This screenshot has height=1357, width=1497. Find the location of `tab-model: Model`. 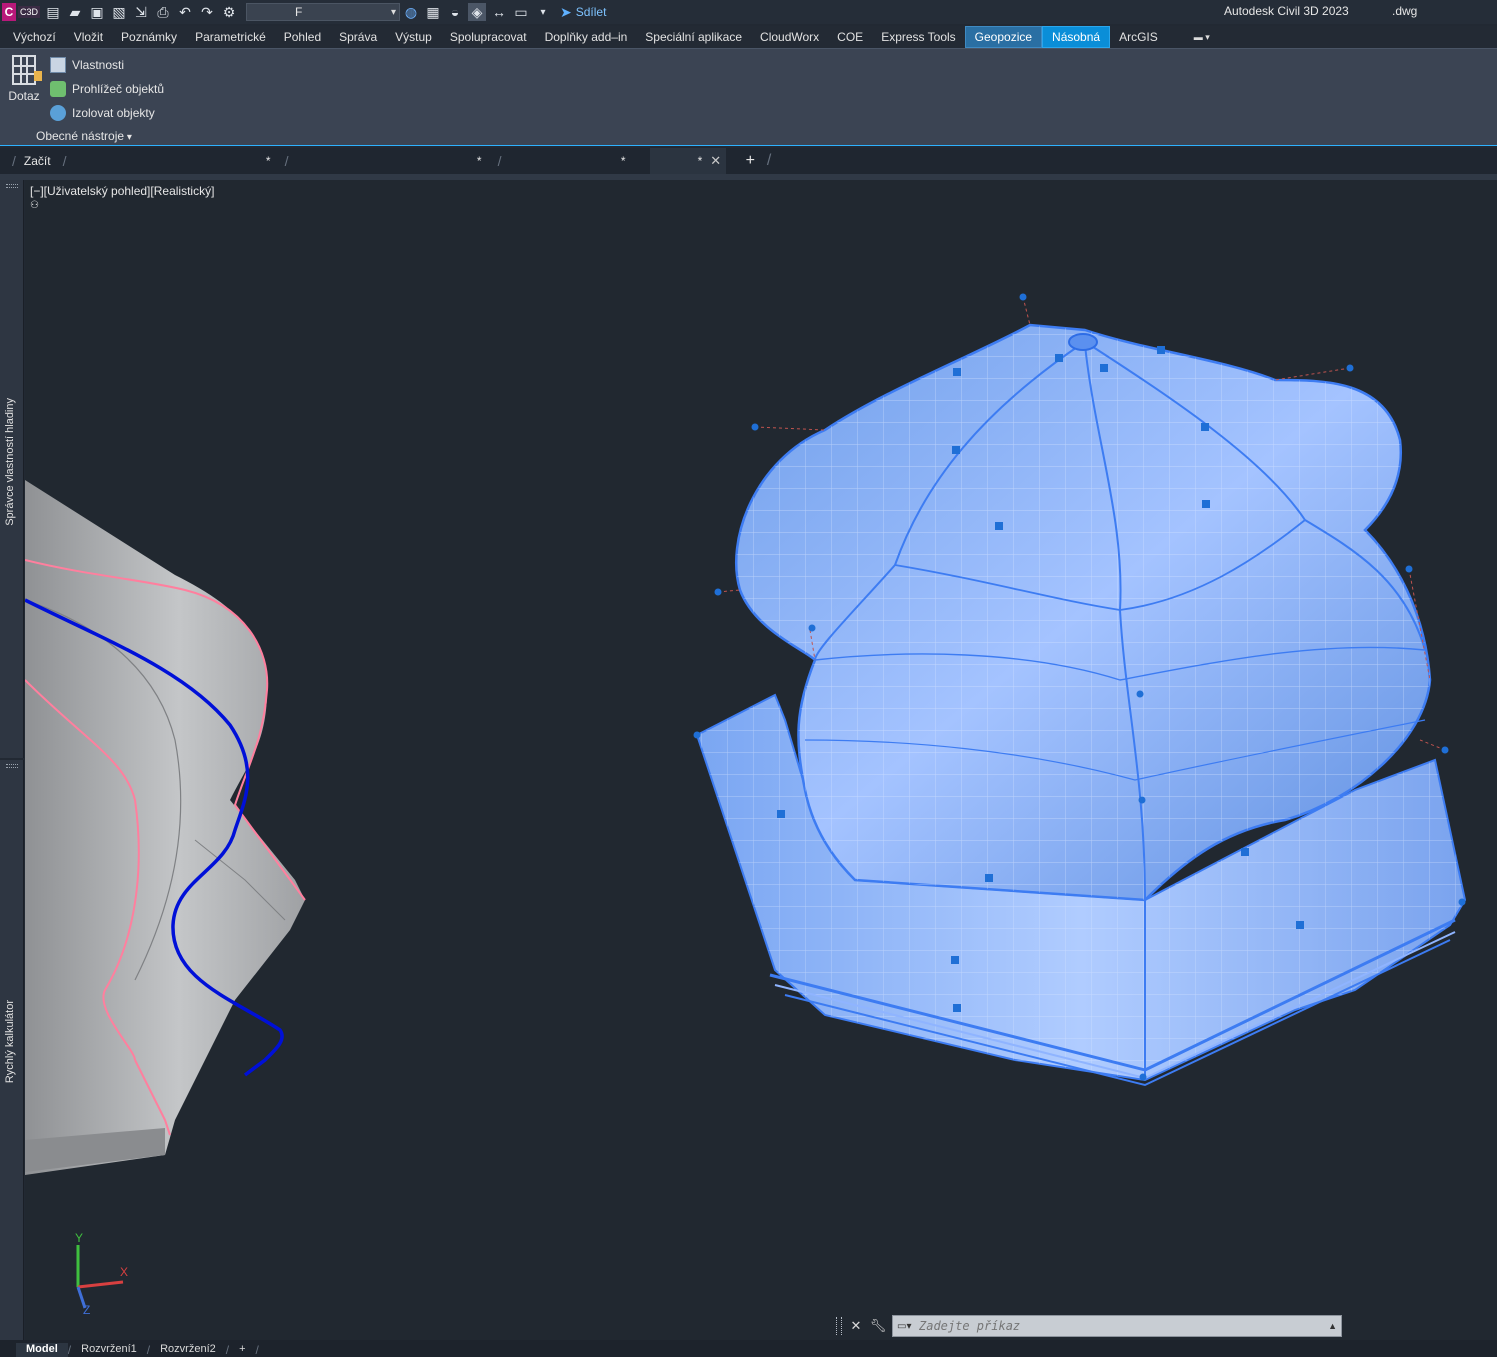

tab-model: Model is located at coordinates (42, 1350).